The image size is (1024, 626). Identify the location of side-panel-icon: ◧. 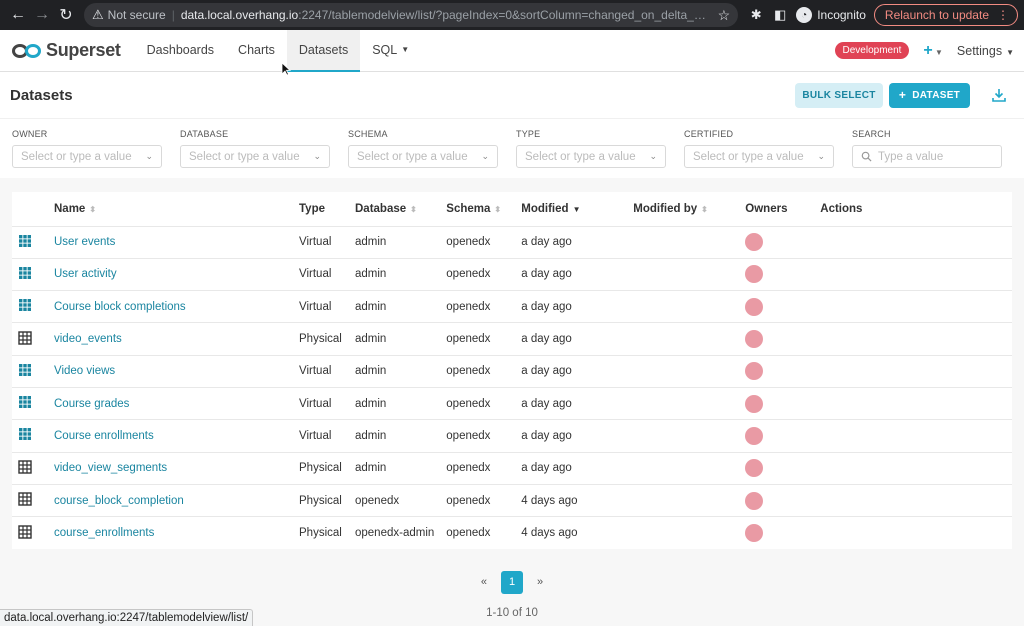
(780, 15).